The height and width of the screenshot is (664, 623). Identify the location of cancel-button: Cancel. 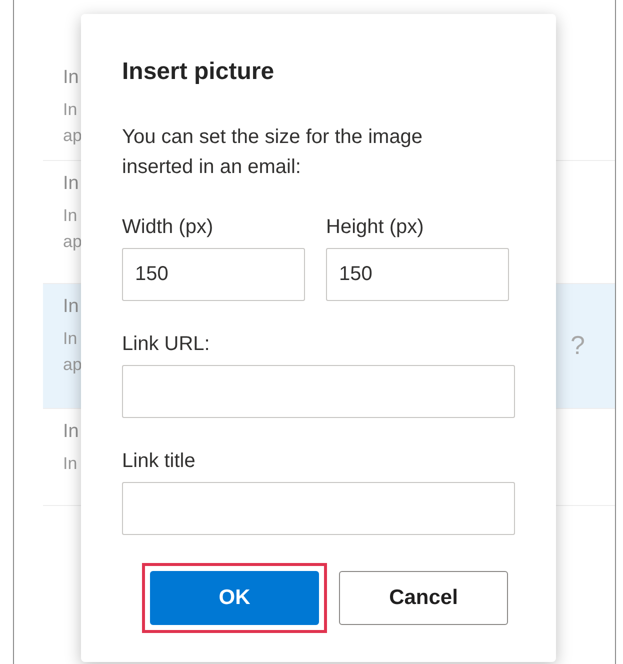
(423, 598).